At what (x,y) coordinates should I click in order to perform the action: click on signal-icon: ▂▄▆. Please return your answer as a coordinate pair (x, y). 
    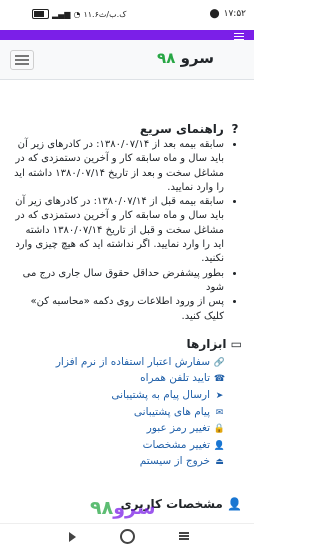
    Looking at the image, I should click on (61, 14).